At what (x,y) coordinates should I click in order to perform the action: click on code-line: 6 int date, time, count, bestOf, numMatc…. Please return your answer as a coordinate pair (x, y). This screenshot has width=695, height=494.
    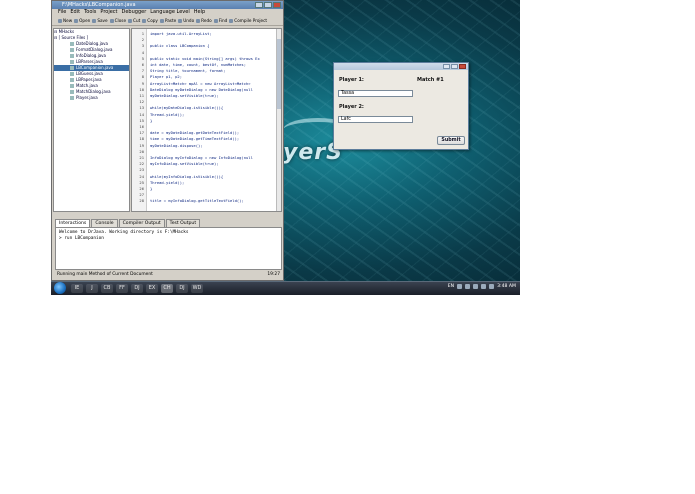
    Looking at the image, I should click on (206, 65).